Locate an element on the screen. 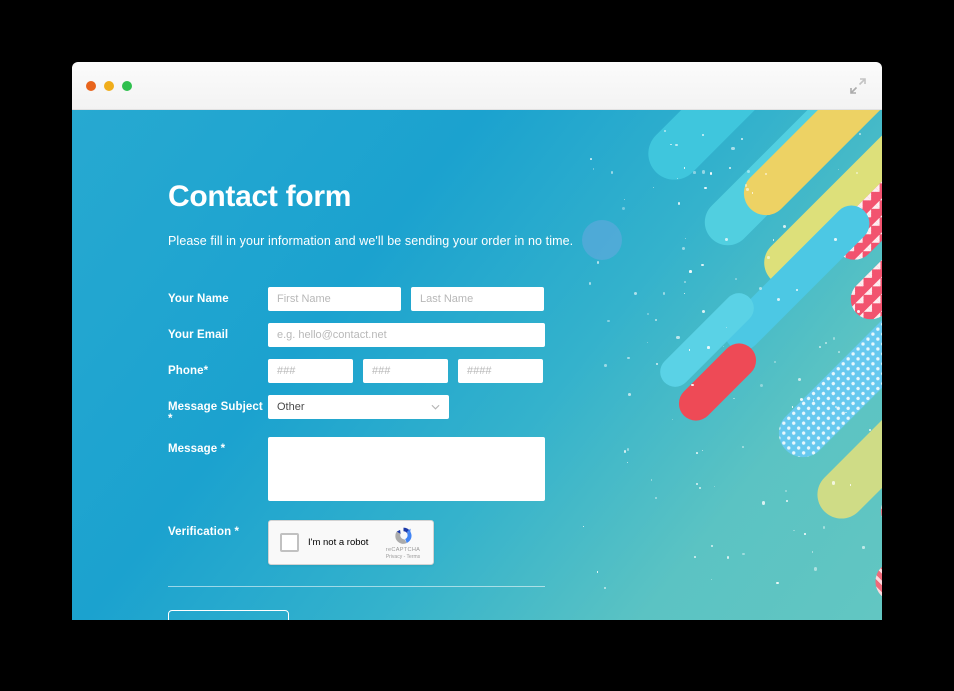 The image size is (954, 691). subject-select-wrapper: Other is located at coordinates (358, 407).